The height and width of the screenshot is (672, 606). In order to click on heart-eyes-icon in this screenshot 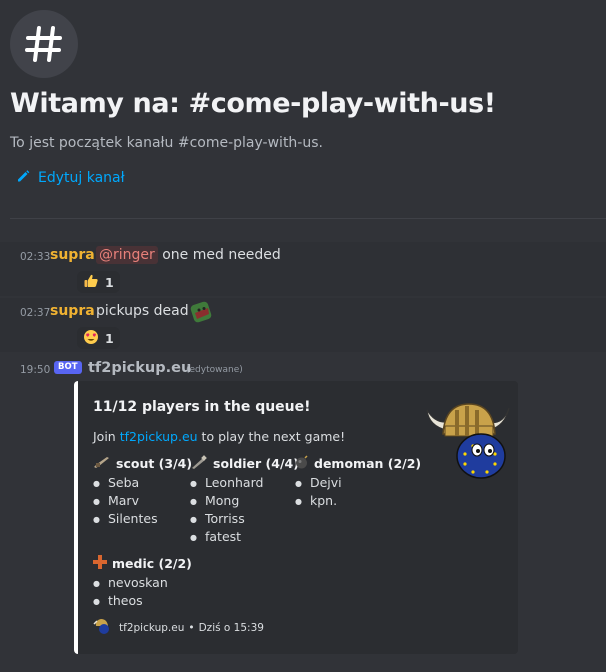, I will do `click(91, 338)`.